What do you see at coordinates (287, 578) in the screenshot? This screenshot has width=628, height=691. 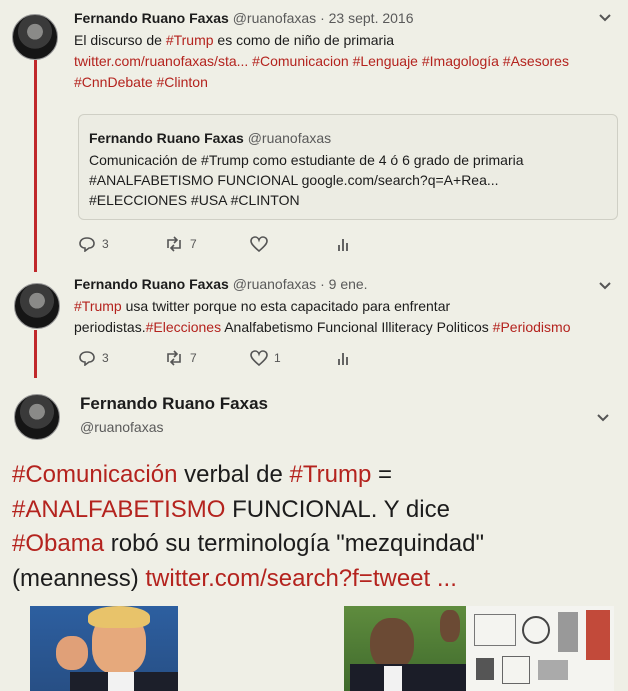 I see `url-link: twitter.com/search?f=tweet` at bounding box center [287, 578].